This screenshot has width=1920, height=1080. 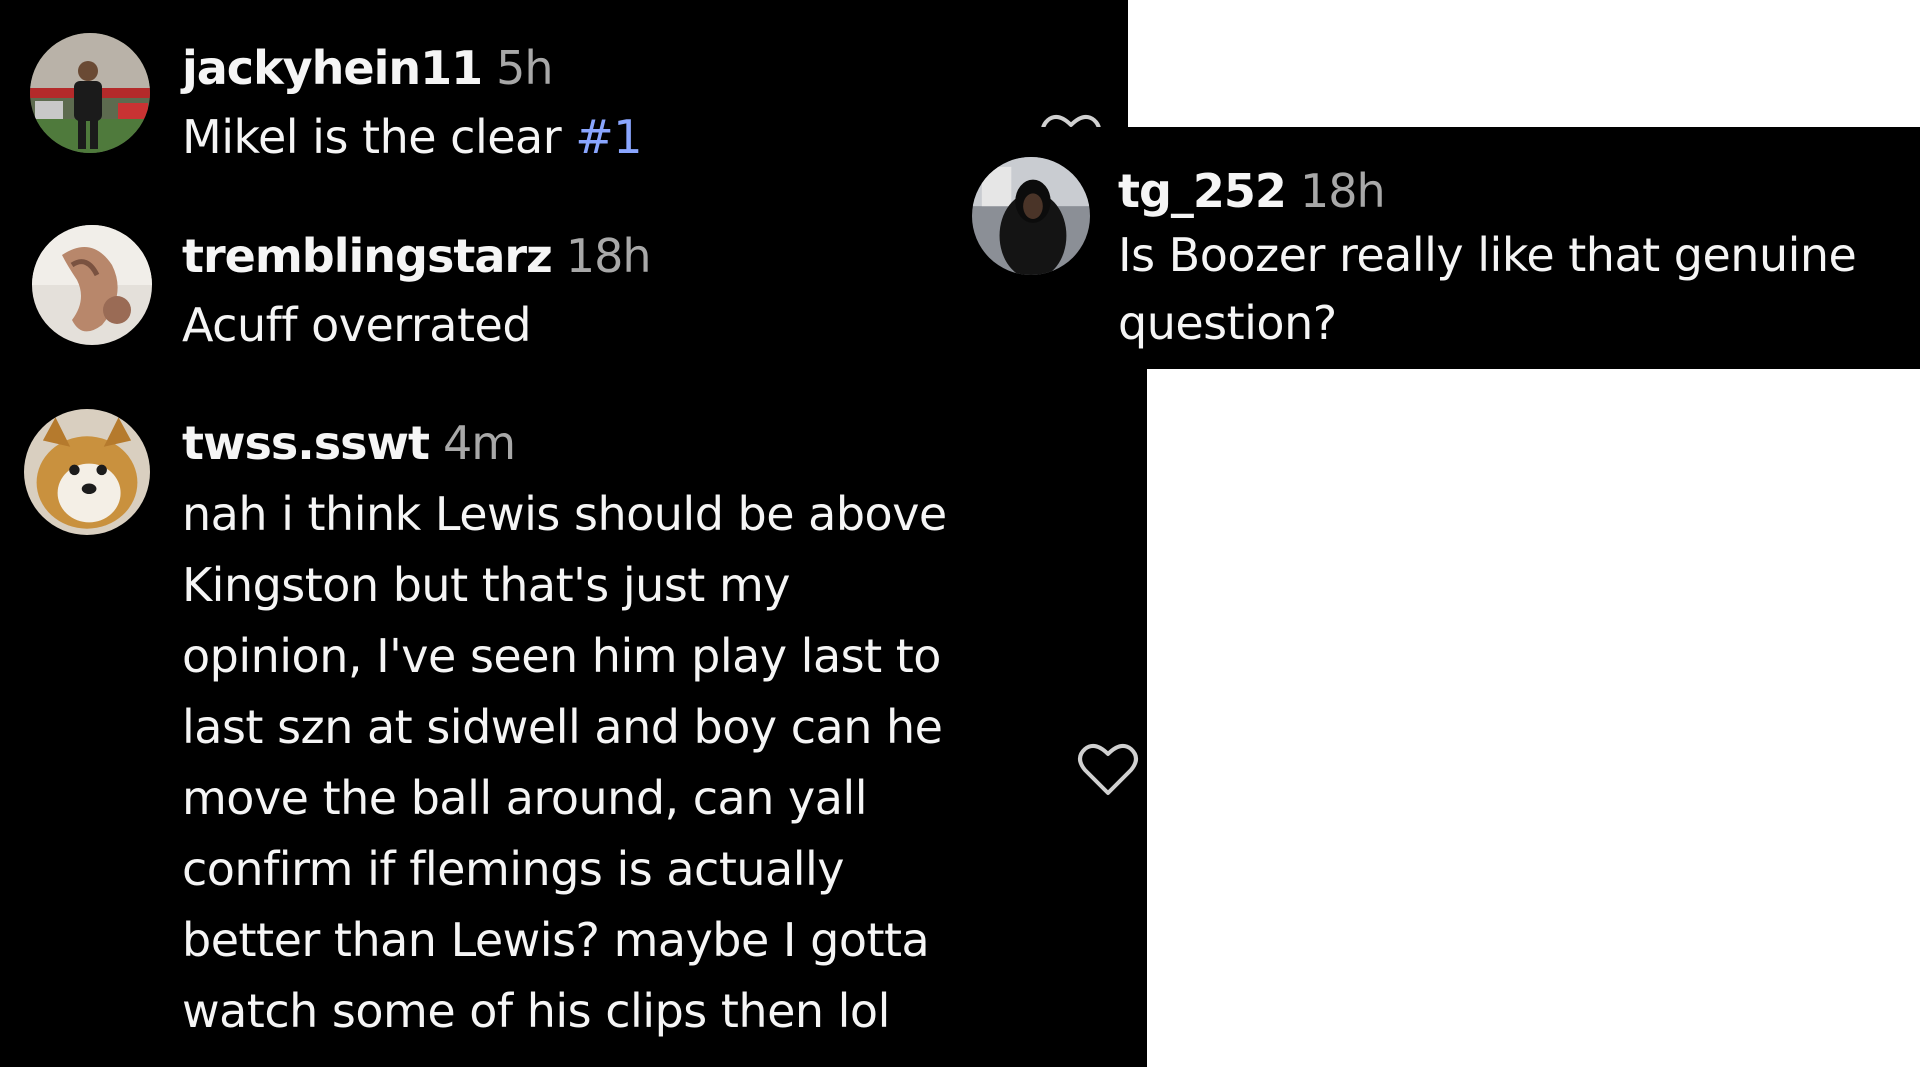 What do you see at coordinates (332, 68) in the screenshot?
I see `username: jackyhein11` at bounding box center [332, 68].